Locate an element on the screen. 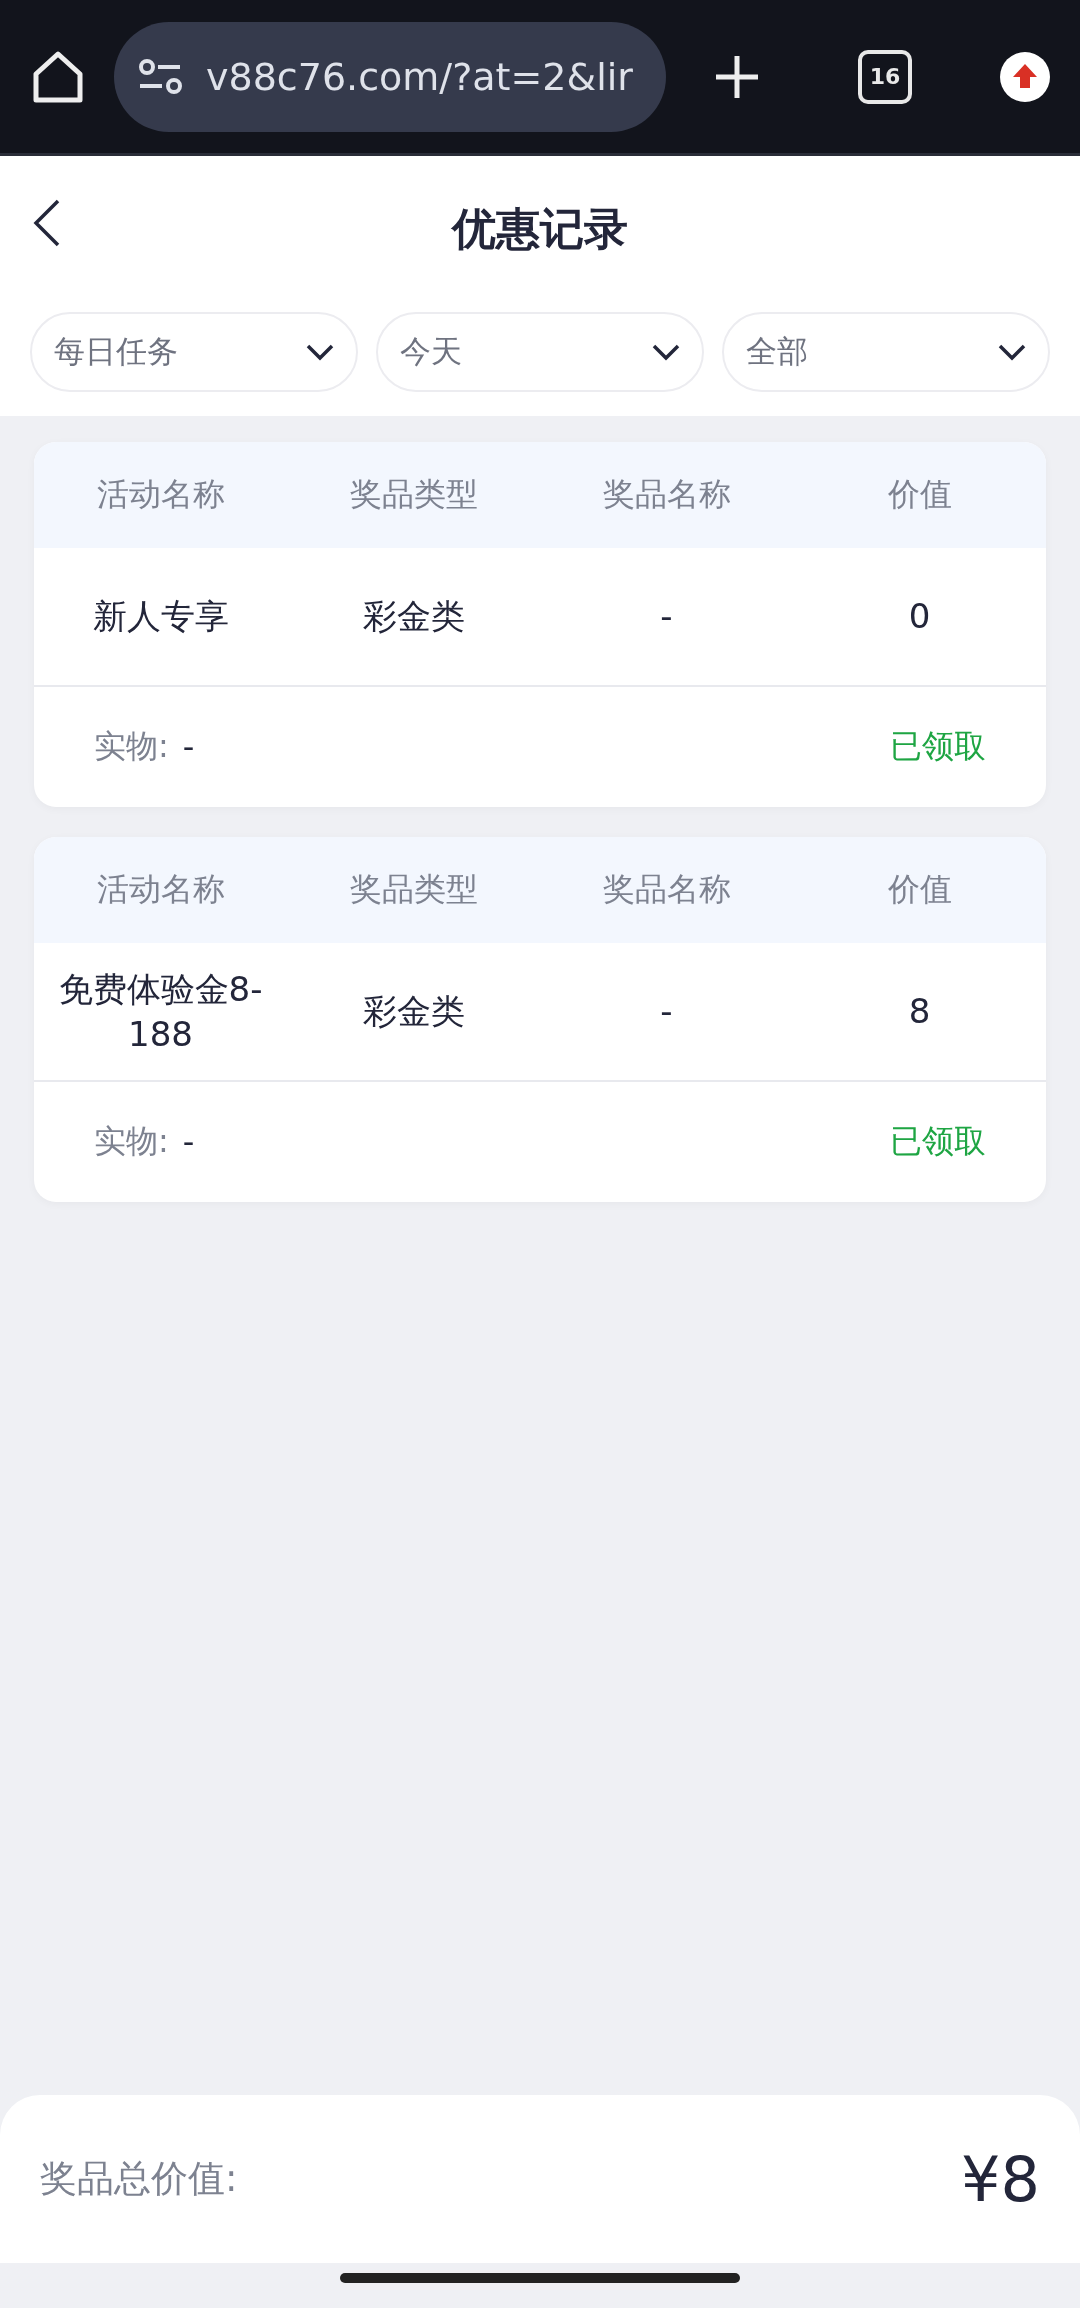 The height and width of the screenshot is (2308, 1080). table-cell-text: 免费体验金8-188 is located at coordinates (160, 1012).